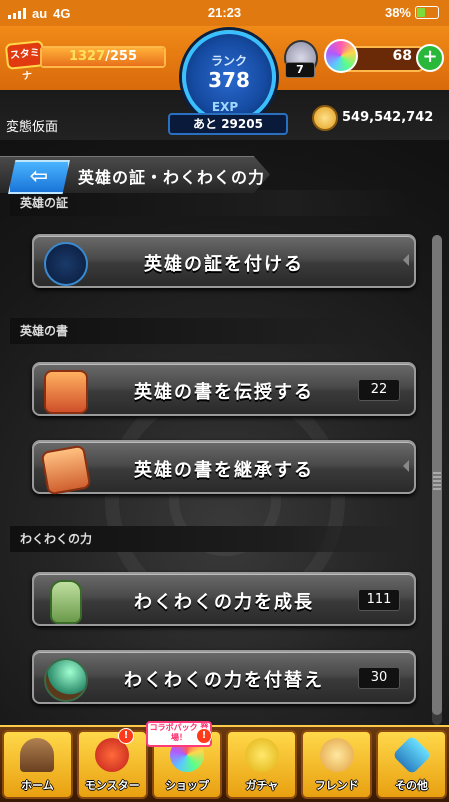 The image size is (449, 802). I want to click on back-button: ⇦, so click(39, 177).